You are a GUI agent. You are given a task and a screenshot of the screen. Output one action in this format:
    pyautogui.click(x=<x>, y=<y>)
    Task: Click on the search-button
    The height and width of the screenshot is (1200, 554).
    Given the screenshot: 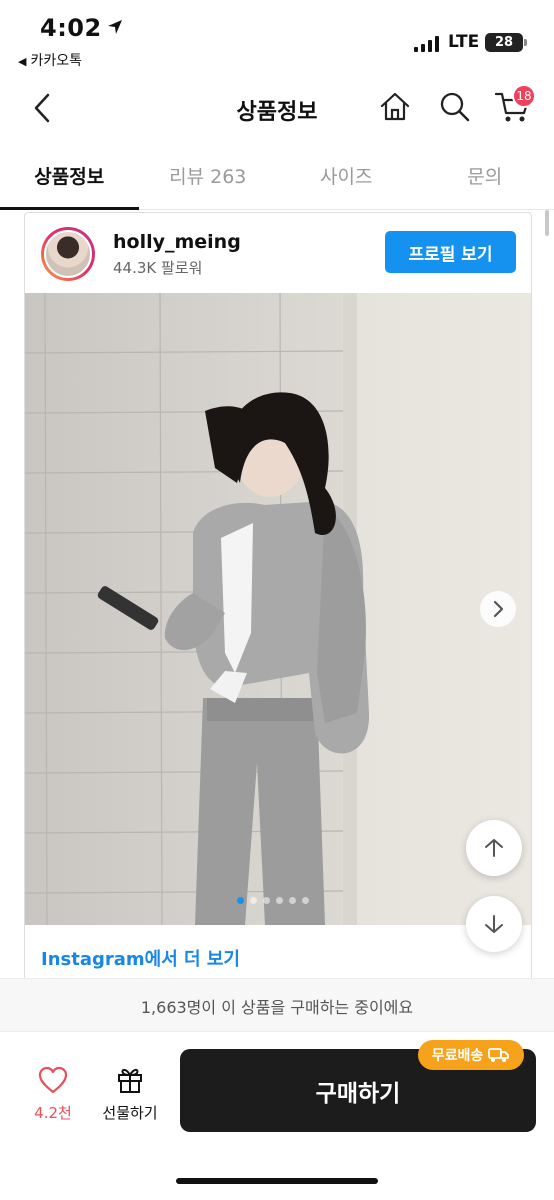 What is the action you would take?
    pyautogui.click(x=455, y=107)
    